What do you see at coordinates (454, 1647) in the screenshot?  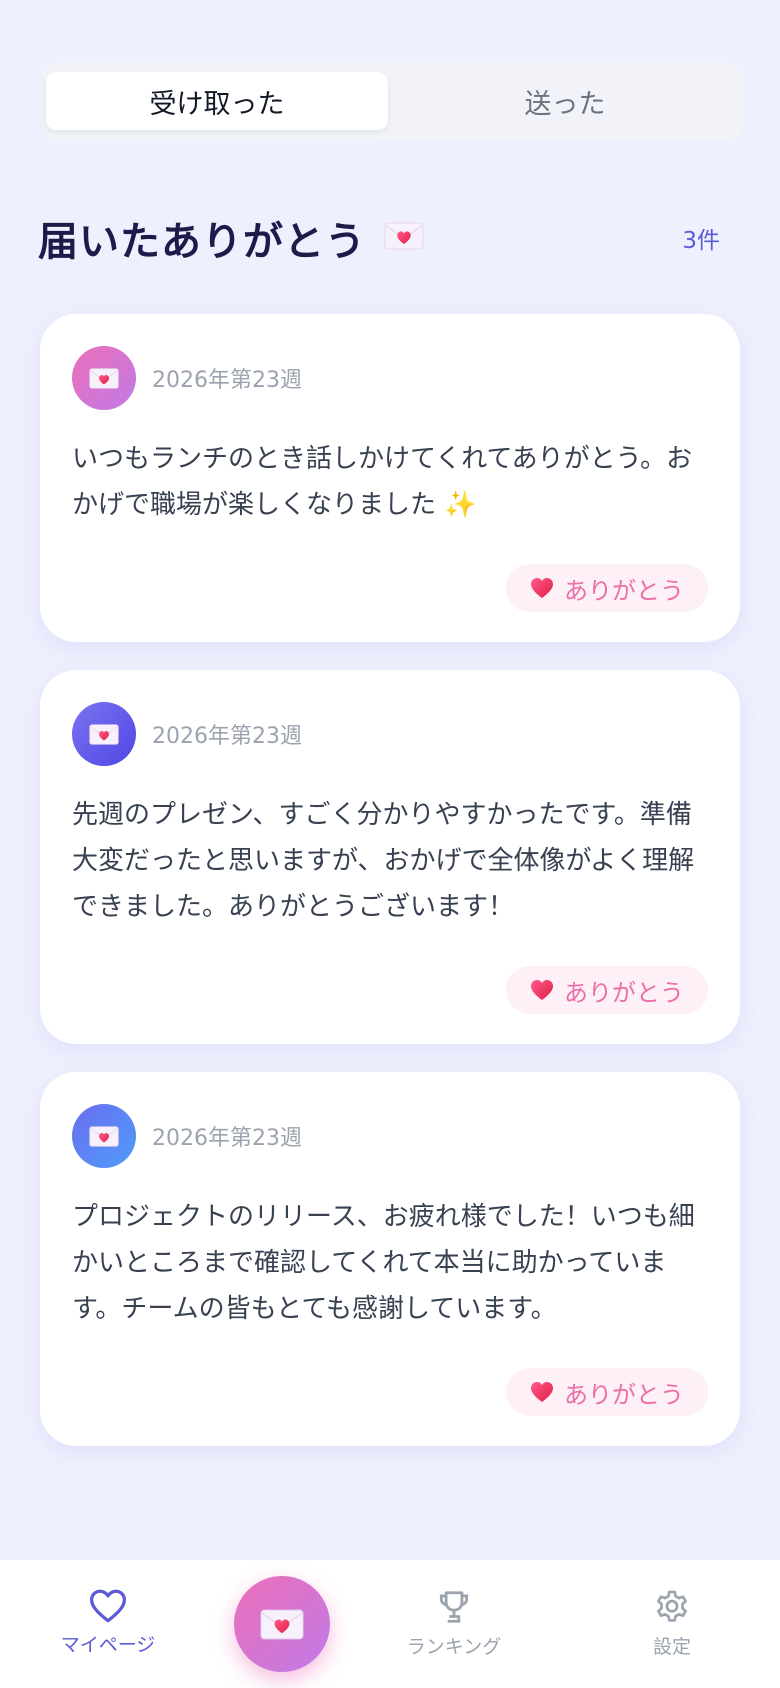 I see `nav-ranking-label: ランキング` at bounding box center [454, 1647].